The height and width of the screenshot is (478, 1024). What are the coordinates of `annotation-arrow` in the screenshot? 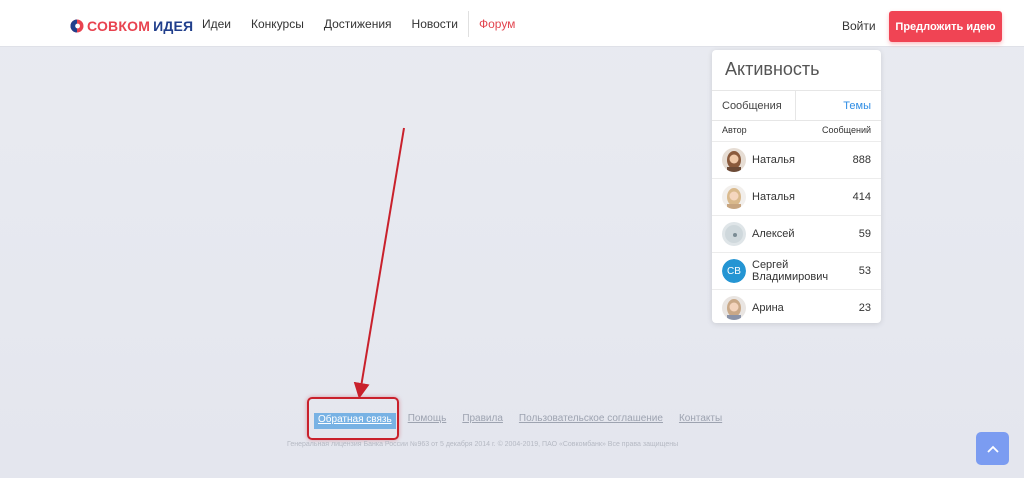 It's located at (379, 263).